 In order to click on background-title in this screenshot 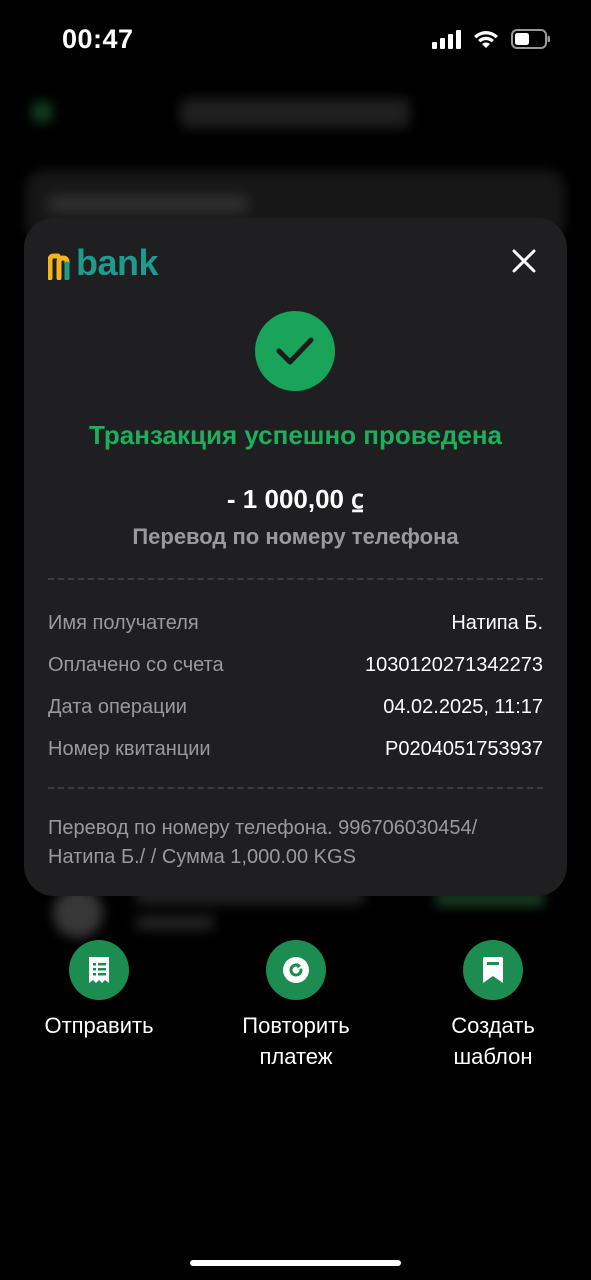, I will do `click(295, 113)`.